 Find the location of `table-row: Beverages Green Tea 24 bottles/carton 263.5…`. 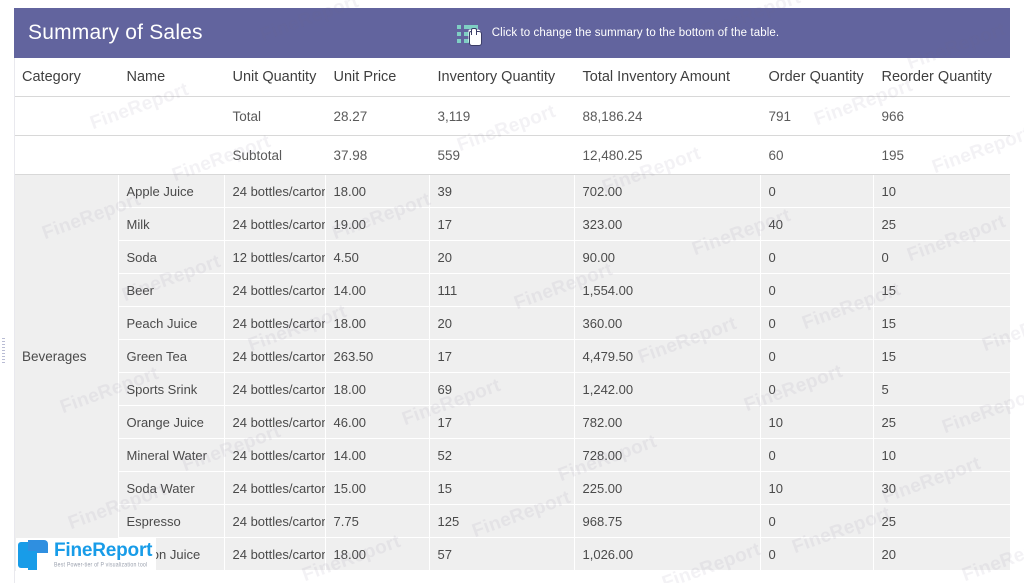

table-row: Beverages Green Tea 24 bottles/carton 263.5… is located at coordinates (512, 356).